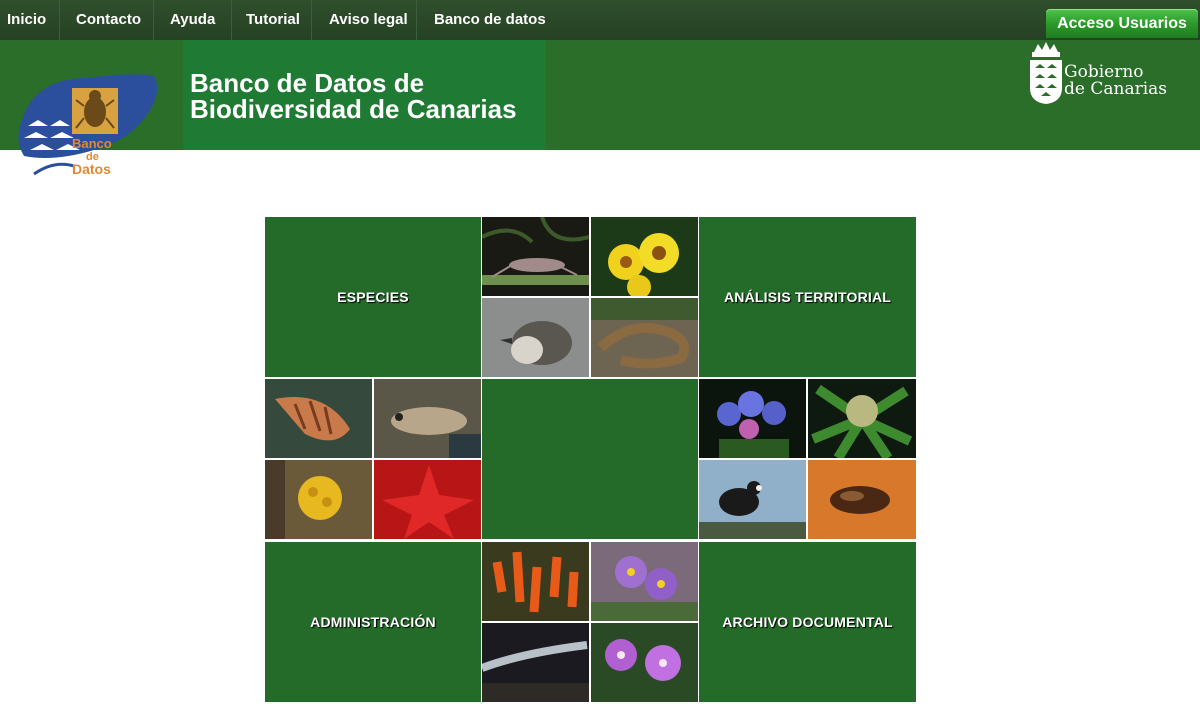 This screenshot has width=1200, height=704. What do you see at coordinates (1046, 73) in the screenshot?
I see `coat-of-arms-icon` at bounding box center [1046, 73].